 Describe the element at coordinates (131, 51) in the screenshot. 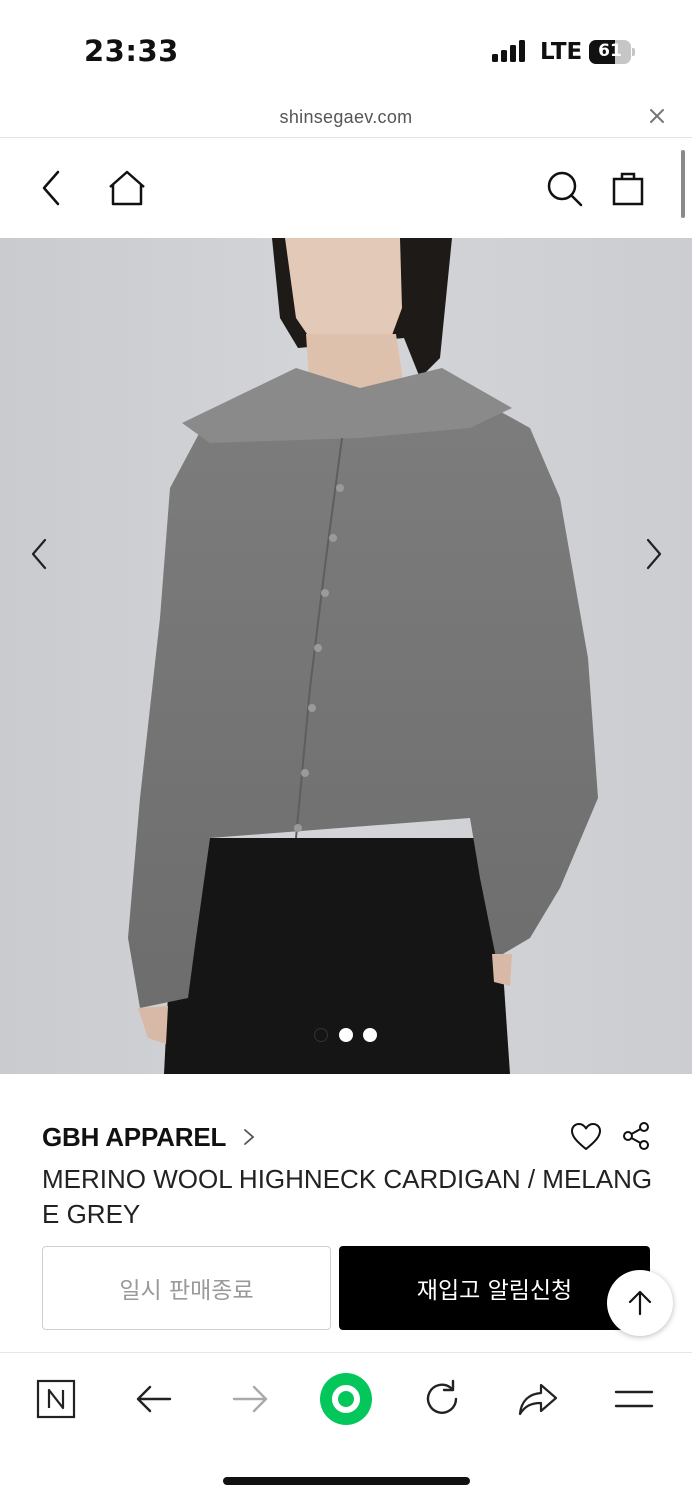

I see `status-time: 23:33` at that location.